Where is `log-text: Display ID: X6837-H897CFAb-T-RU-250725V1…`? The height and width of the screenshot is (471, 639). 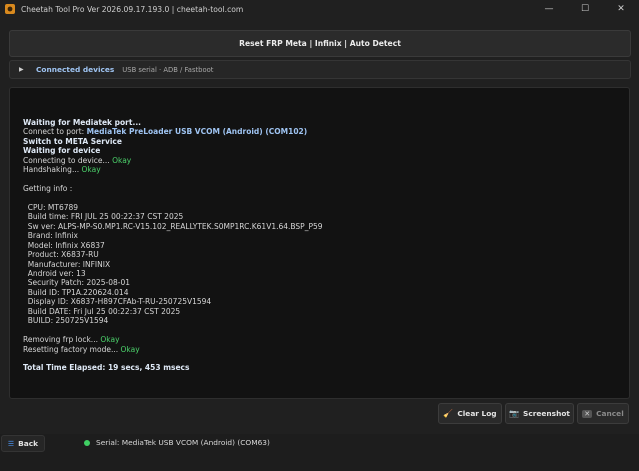
log-text: Display ID: X6837-H897CFAb-T-RU-250725V1… is located at coordinates (117, 302).